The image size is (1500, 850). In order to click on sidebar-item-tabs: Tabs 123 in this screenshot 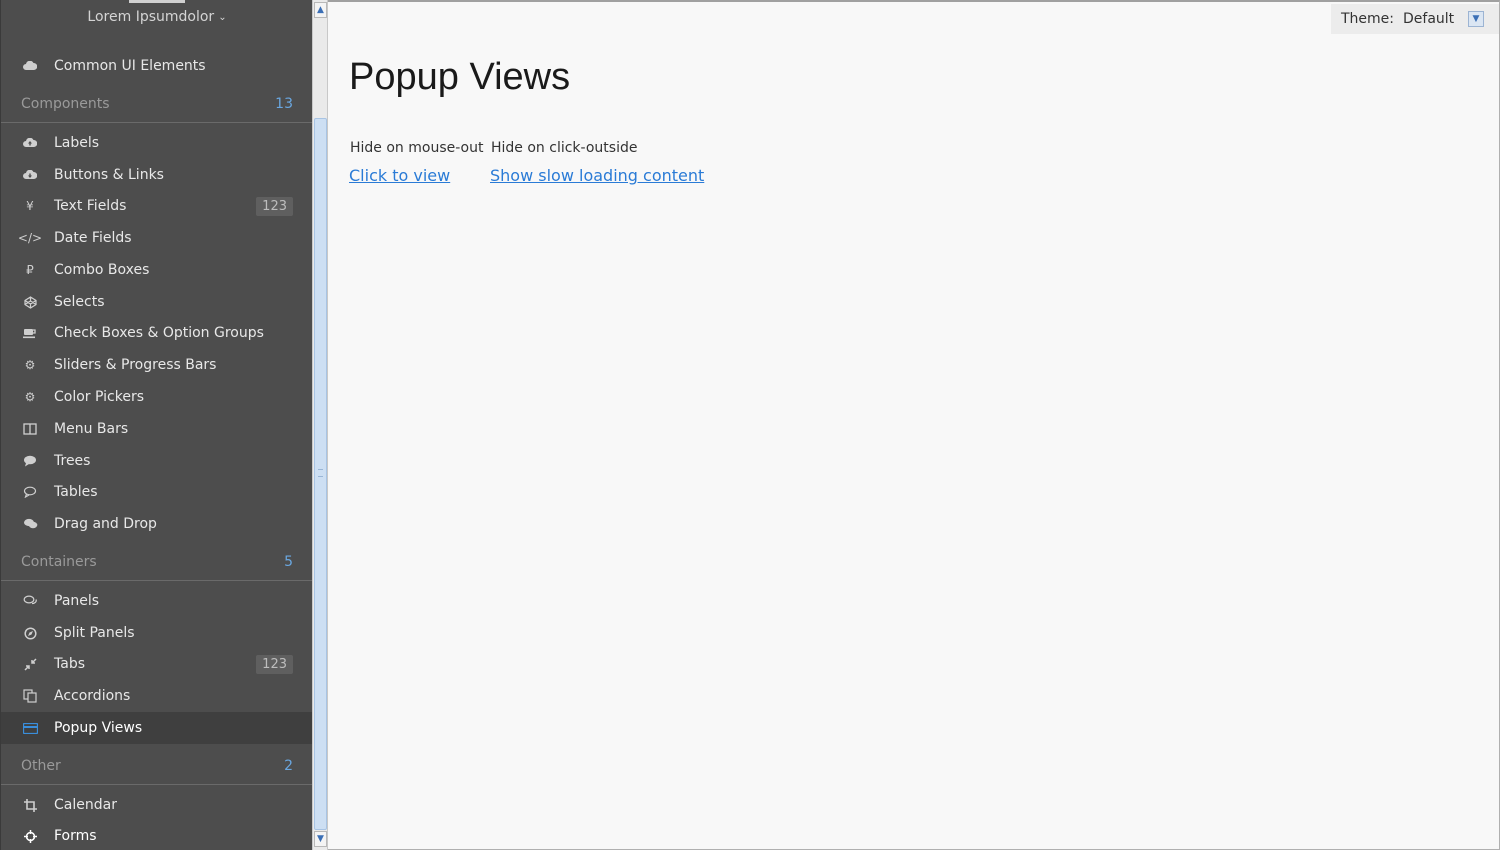, I will do `click(157, 664)`.